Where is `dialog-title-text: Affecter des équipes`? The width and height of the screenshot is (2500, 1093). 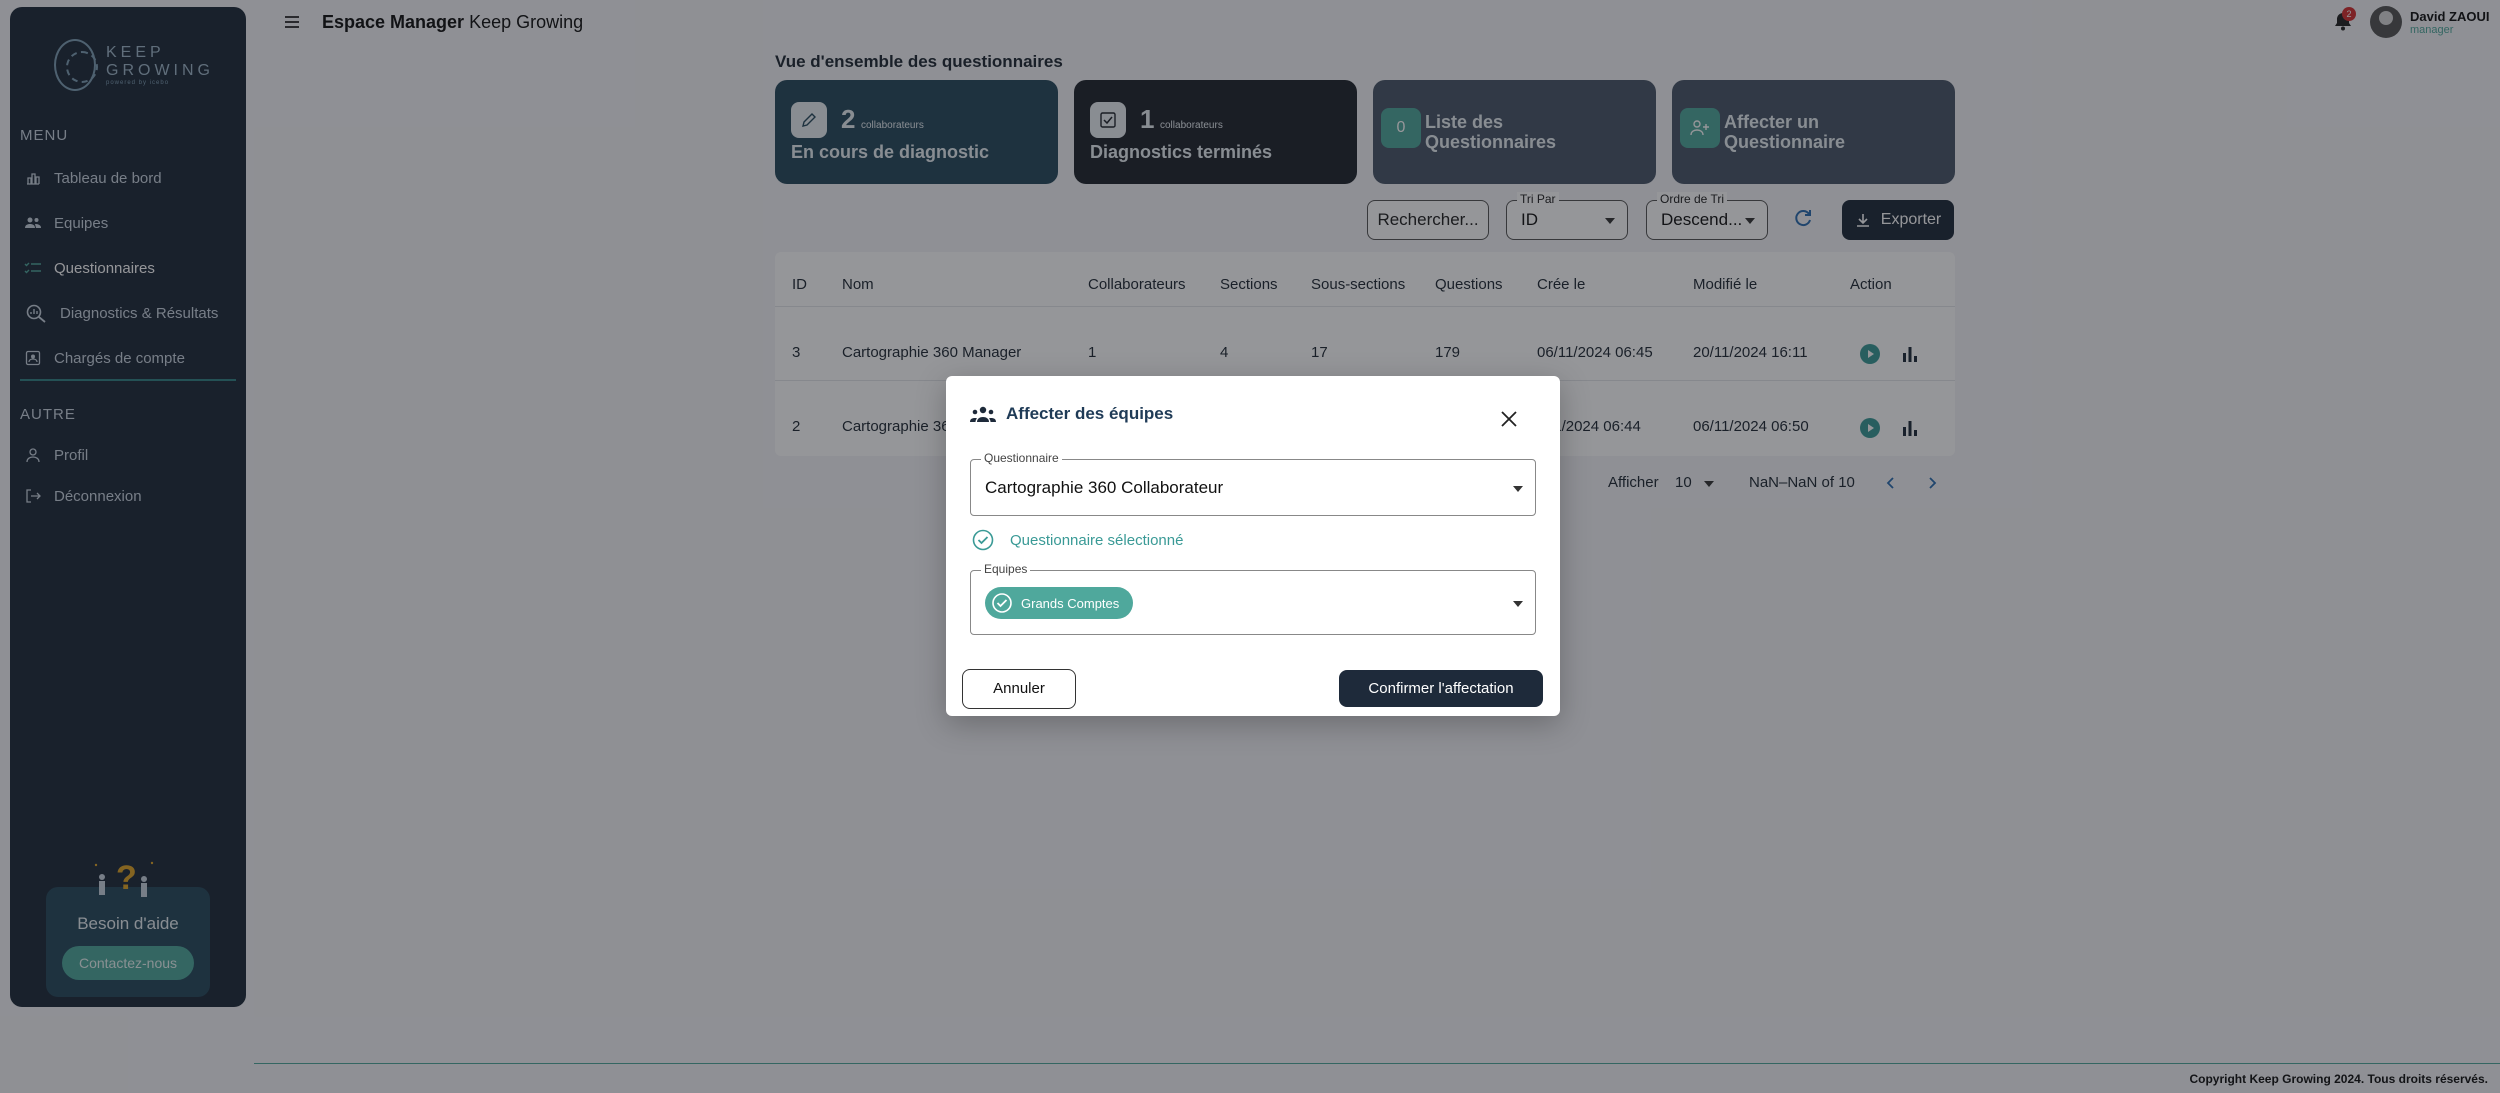 dialog-title-text: Affecter des équipes is located at coordinates (1090, 413).